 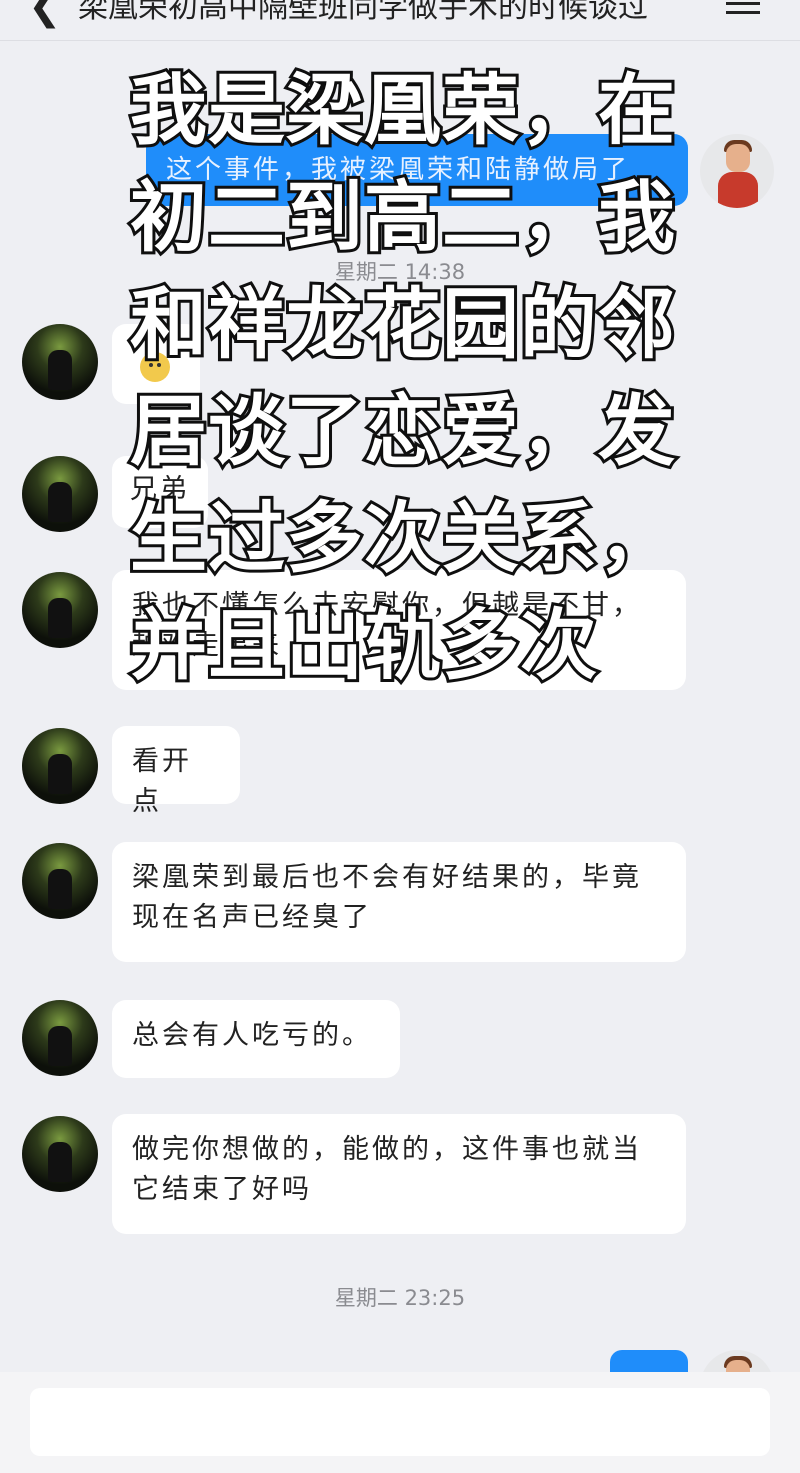 What do you see at coordinates (45, 13) in the screenshot?
I see `back-arrow-icon: ❮` at bounding box center [45, 13].